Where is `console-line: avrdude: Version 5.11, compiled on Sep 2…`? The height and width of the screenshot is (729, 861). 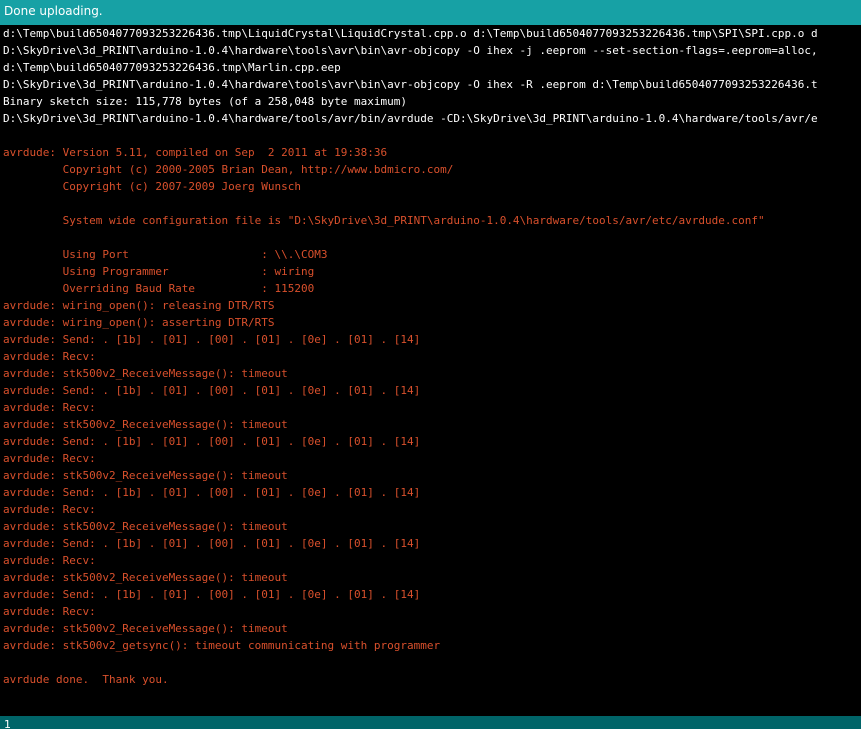 console-line: avrdude: Version 5.11, compiled on Sep 2… is located at coordinates (195, 152).